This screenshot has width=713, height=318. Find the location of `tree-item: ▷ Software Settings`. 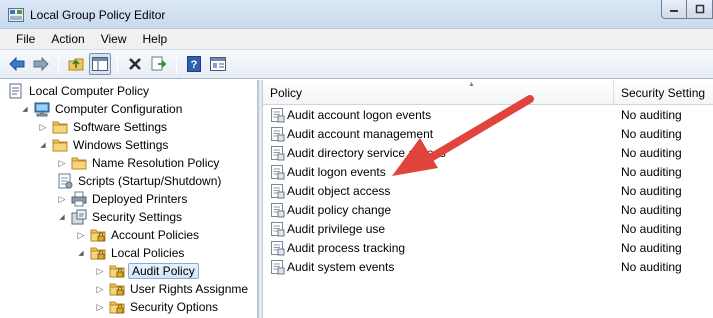

tree-item: ▷ Software Settings is located at coordinates (103, 127).